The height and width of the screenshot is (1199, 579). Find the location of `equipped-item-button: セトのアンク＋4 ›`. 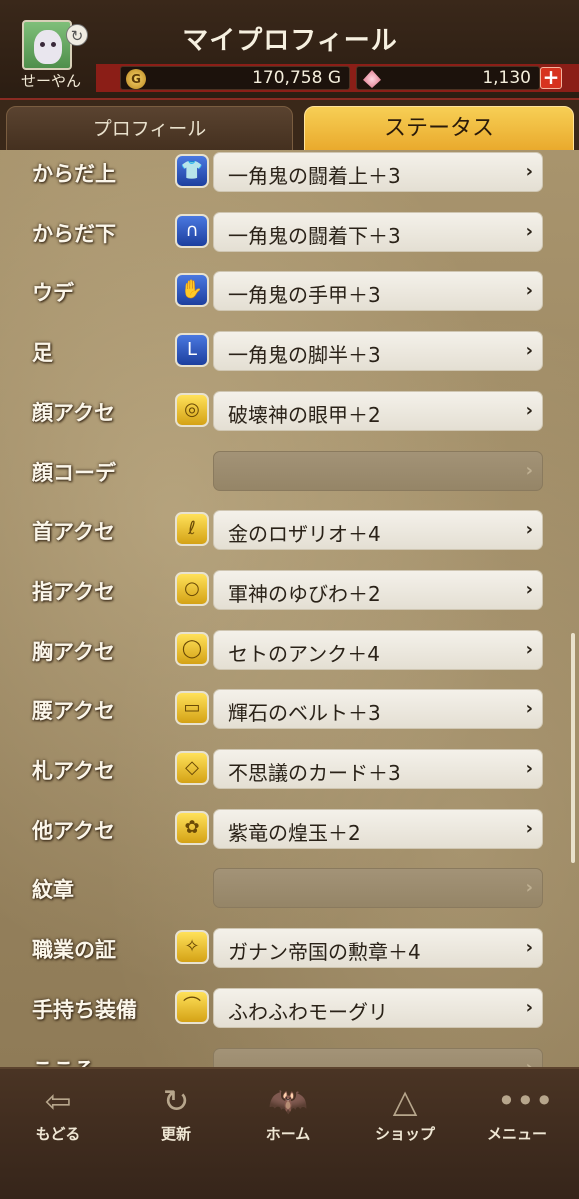

equipped-item-button: セトのアンク＋4 › is located at coordinates (378, 649).